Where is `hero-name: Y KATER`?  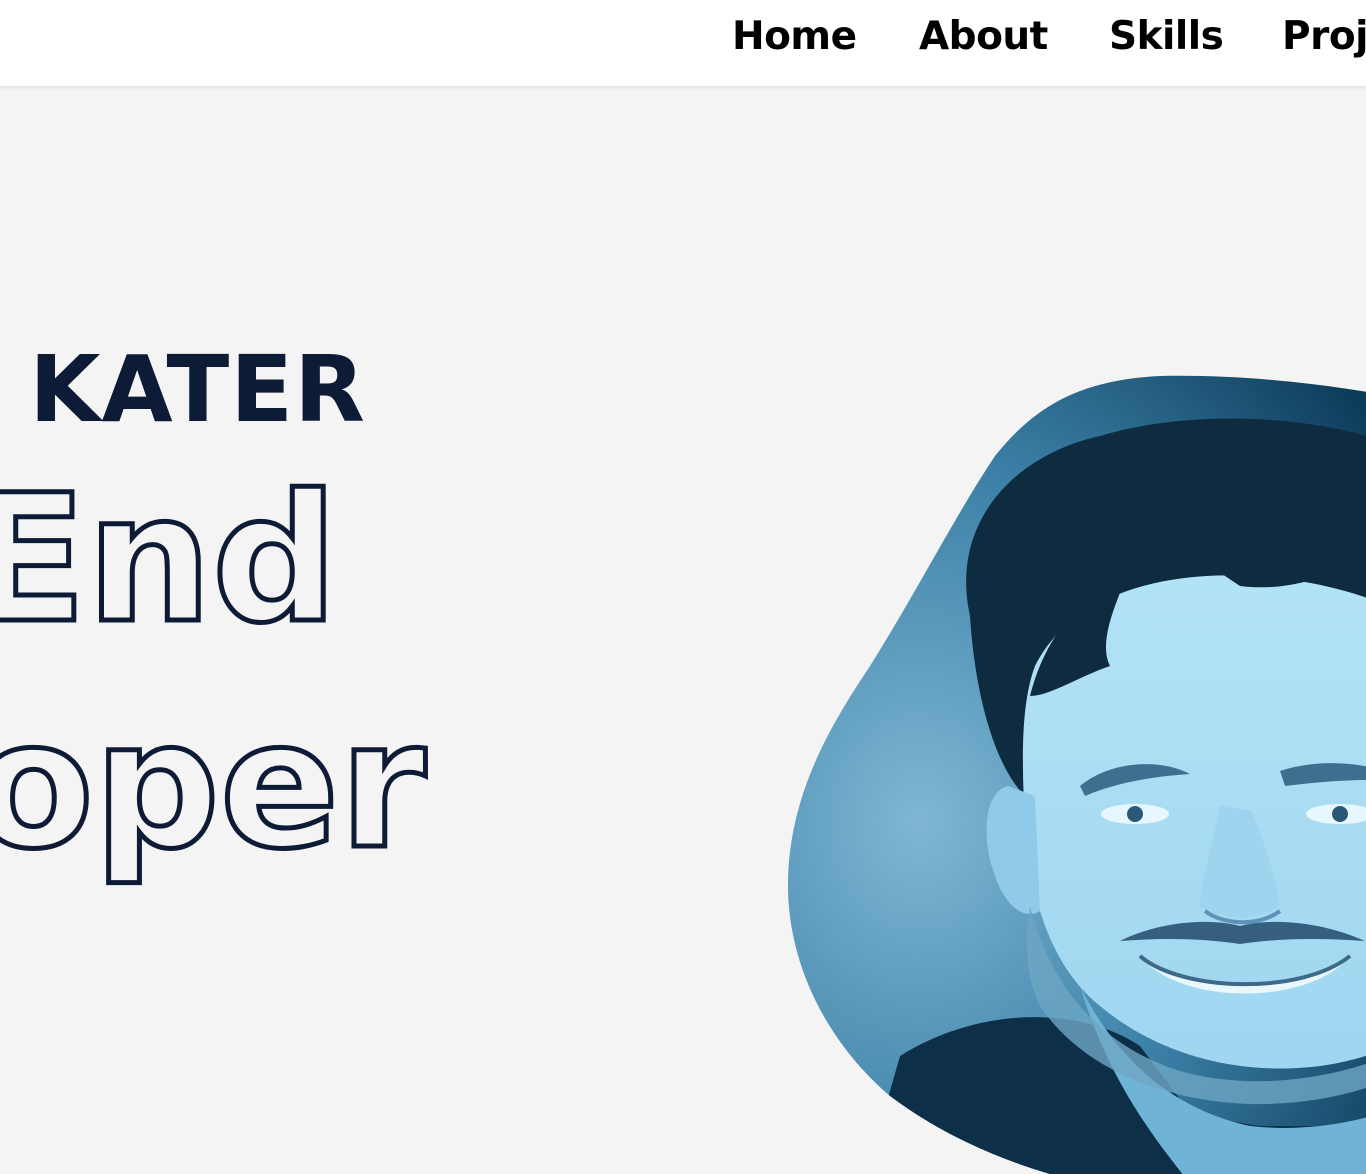
hero-name: Y KATER is located at coordinates (183, 389).